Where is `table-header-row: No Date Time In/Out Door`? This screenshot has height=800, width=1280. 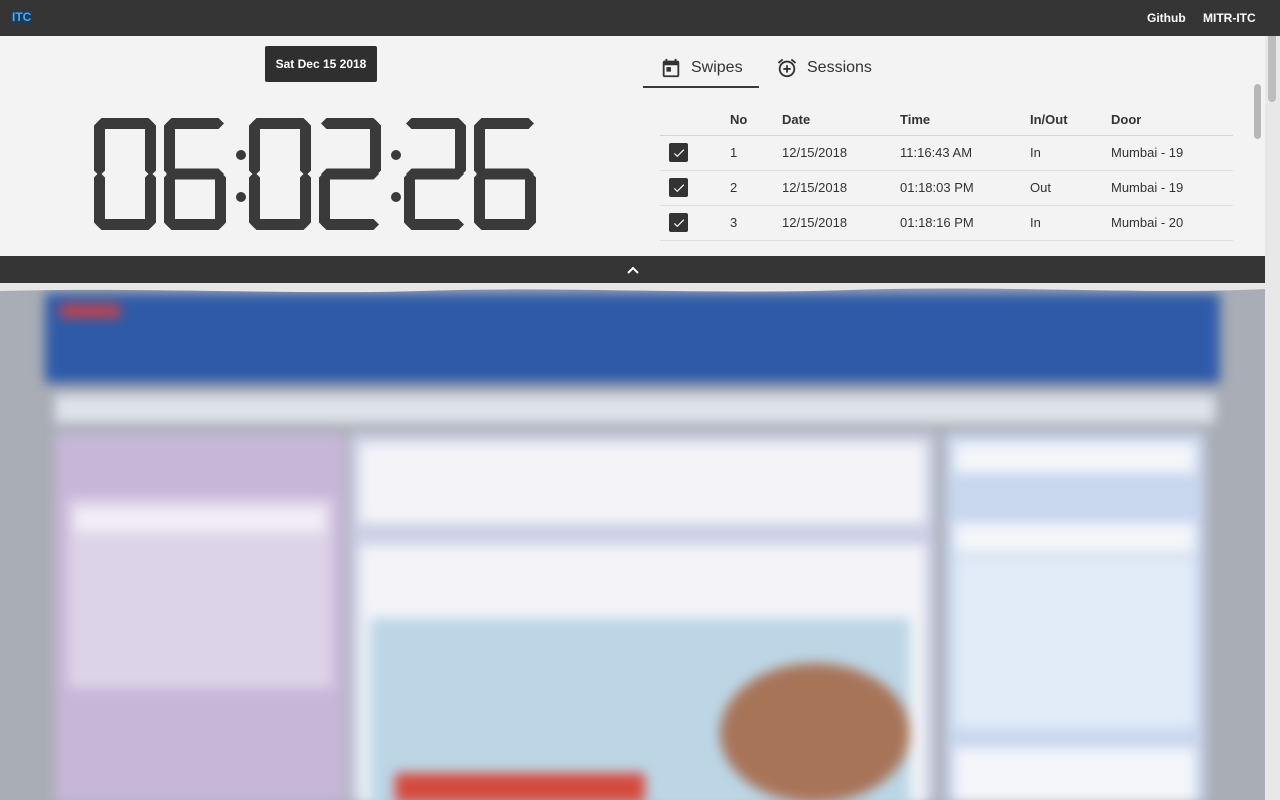
table-header-row: No Date Time In/Out Door is located at coordinates (946, 118).